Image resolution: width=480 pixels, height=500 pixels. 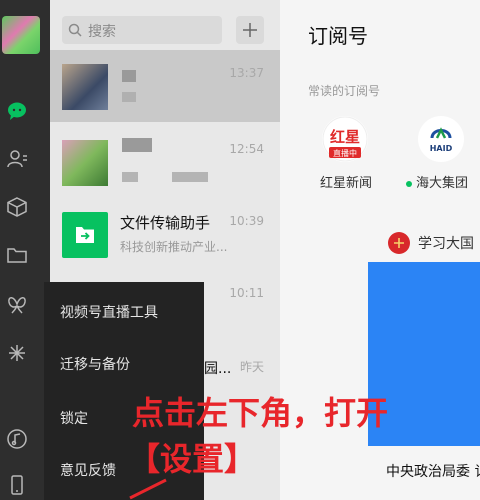 I want to click on hongxing-logo: 红星 直播中, so click(x=345, y=139).